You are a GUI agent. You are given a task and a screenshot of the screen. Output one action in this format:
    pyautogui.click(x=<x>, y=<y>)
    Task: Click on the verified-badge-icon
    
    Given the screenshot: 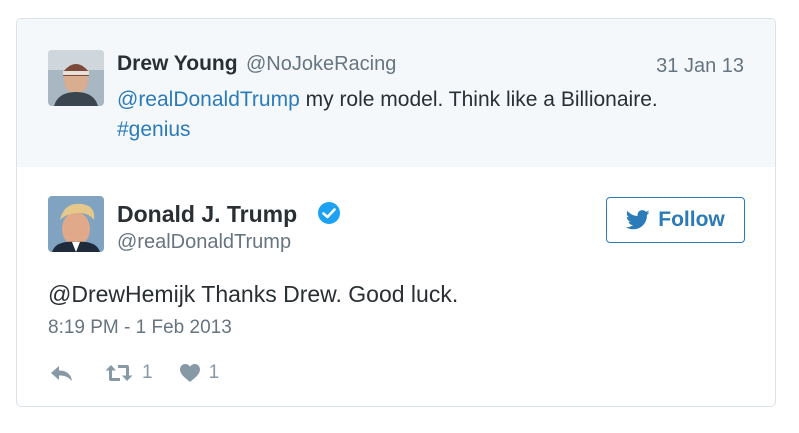 What is the action you would take?
    pyautogui.click(x=329, y=213)
    